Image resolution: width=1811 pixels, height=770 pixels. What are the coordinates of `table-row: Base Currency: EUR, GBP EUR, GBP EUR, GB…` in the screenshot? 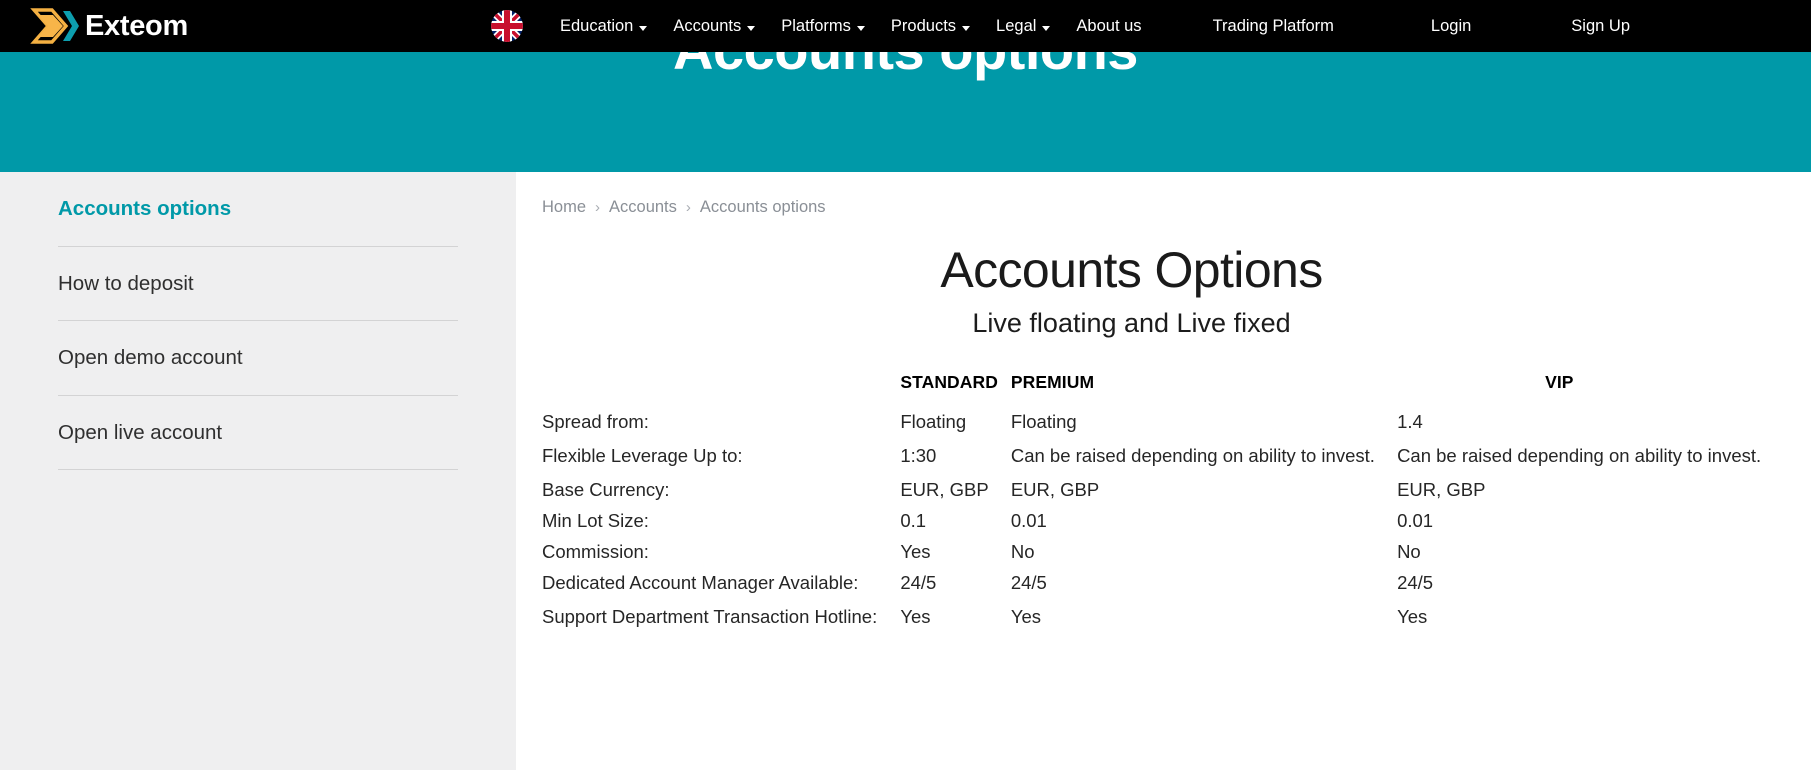 It's located at (1161, 490).